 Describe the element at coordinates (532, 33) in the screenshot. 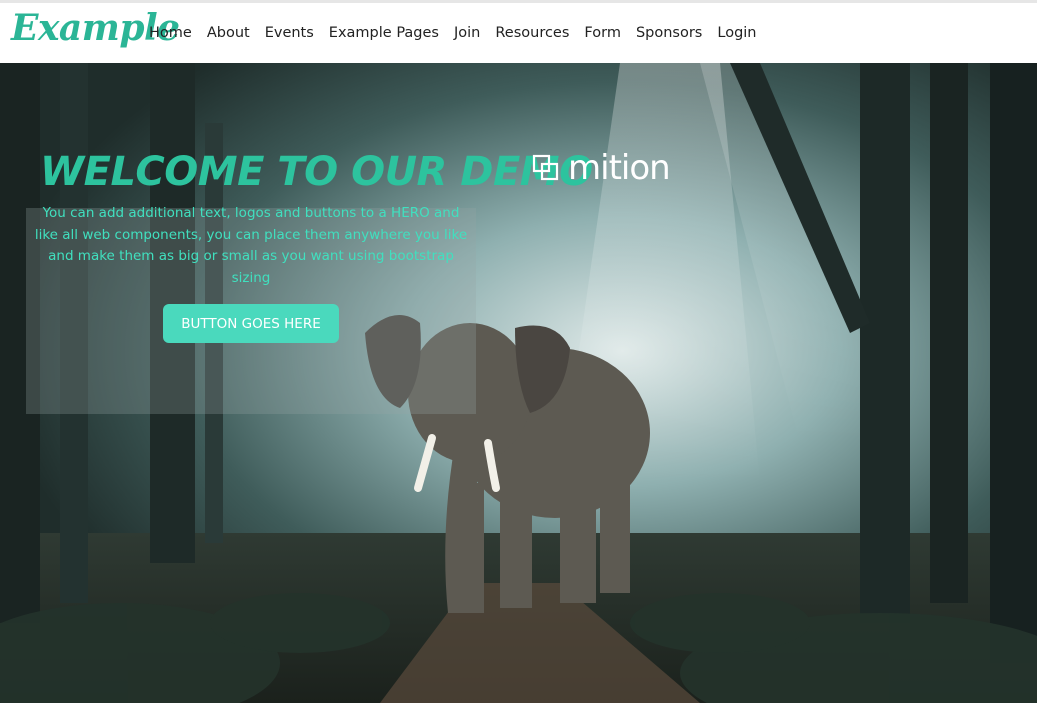

I see `nav-resources: Resources` at that location.